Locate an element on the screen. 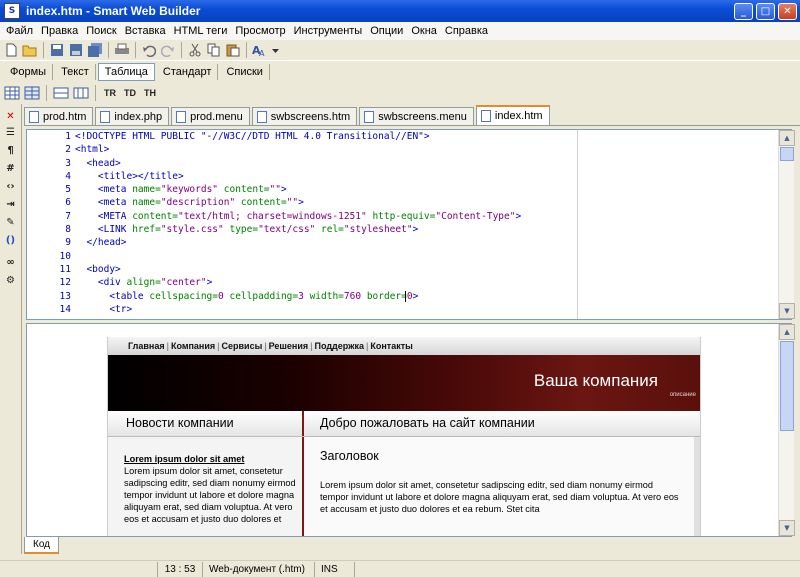 This screenshot has width=800, height=577. open-folder-icon is located at coordinates (30, 50).